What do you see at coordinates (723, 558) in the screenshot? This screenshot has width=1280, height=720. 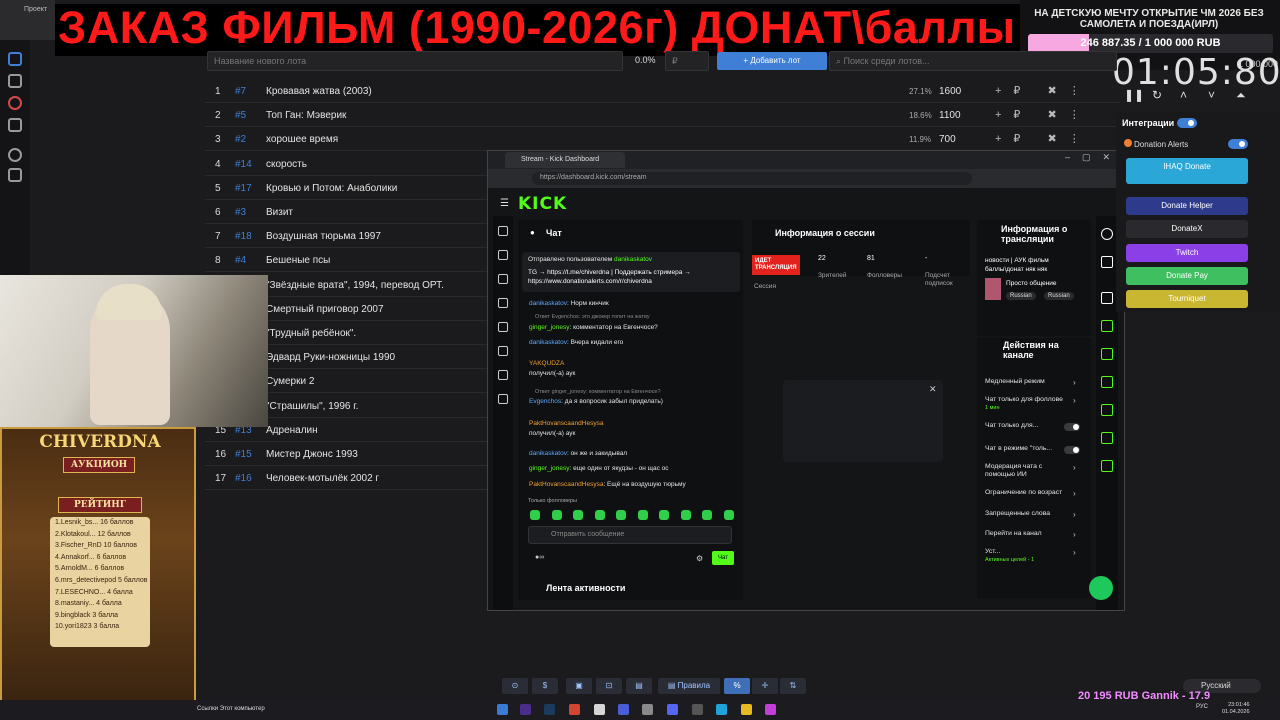 I see `send-chat-button: Чат` at bounding box center [723, 558].